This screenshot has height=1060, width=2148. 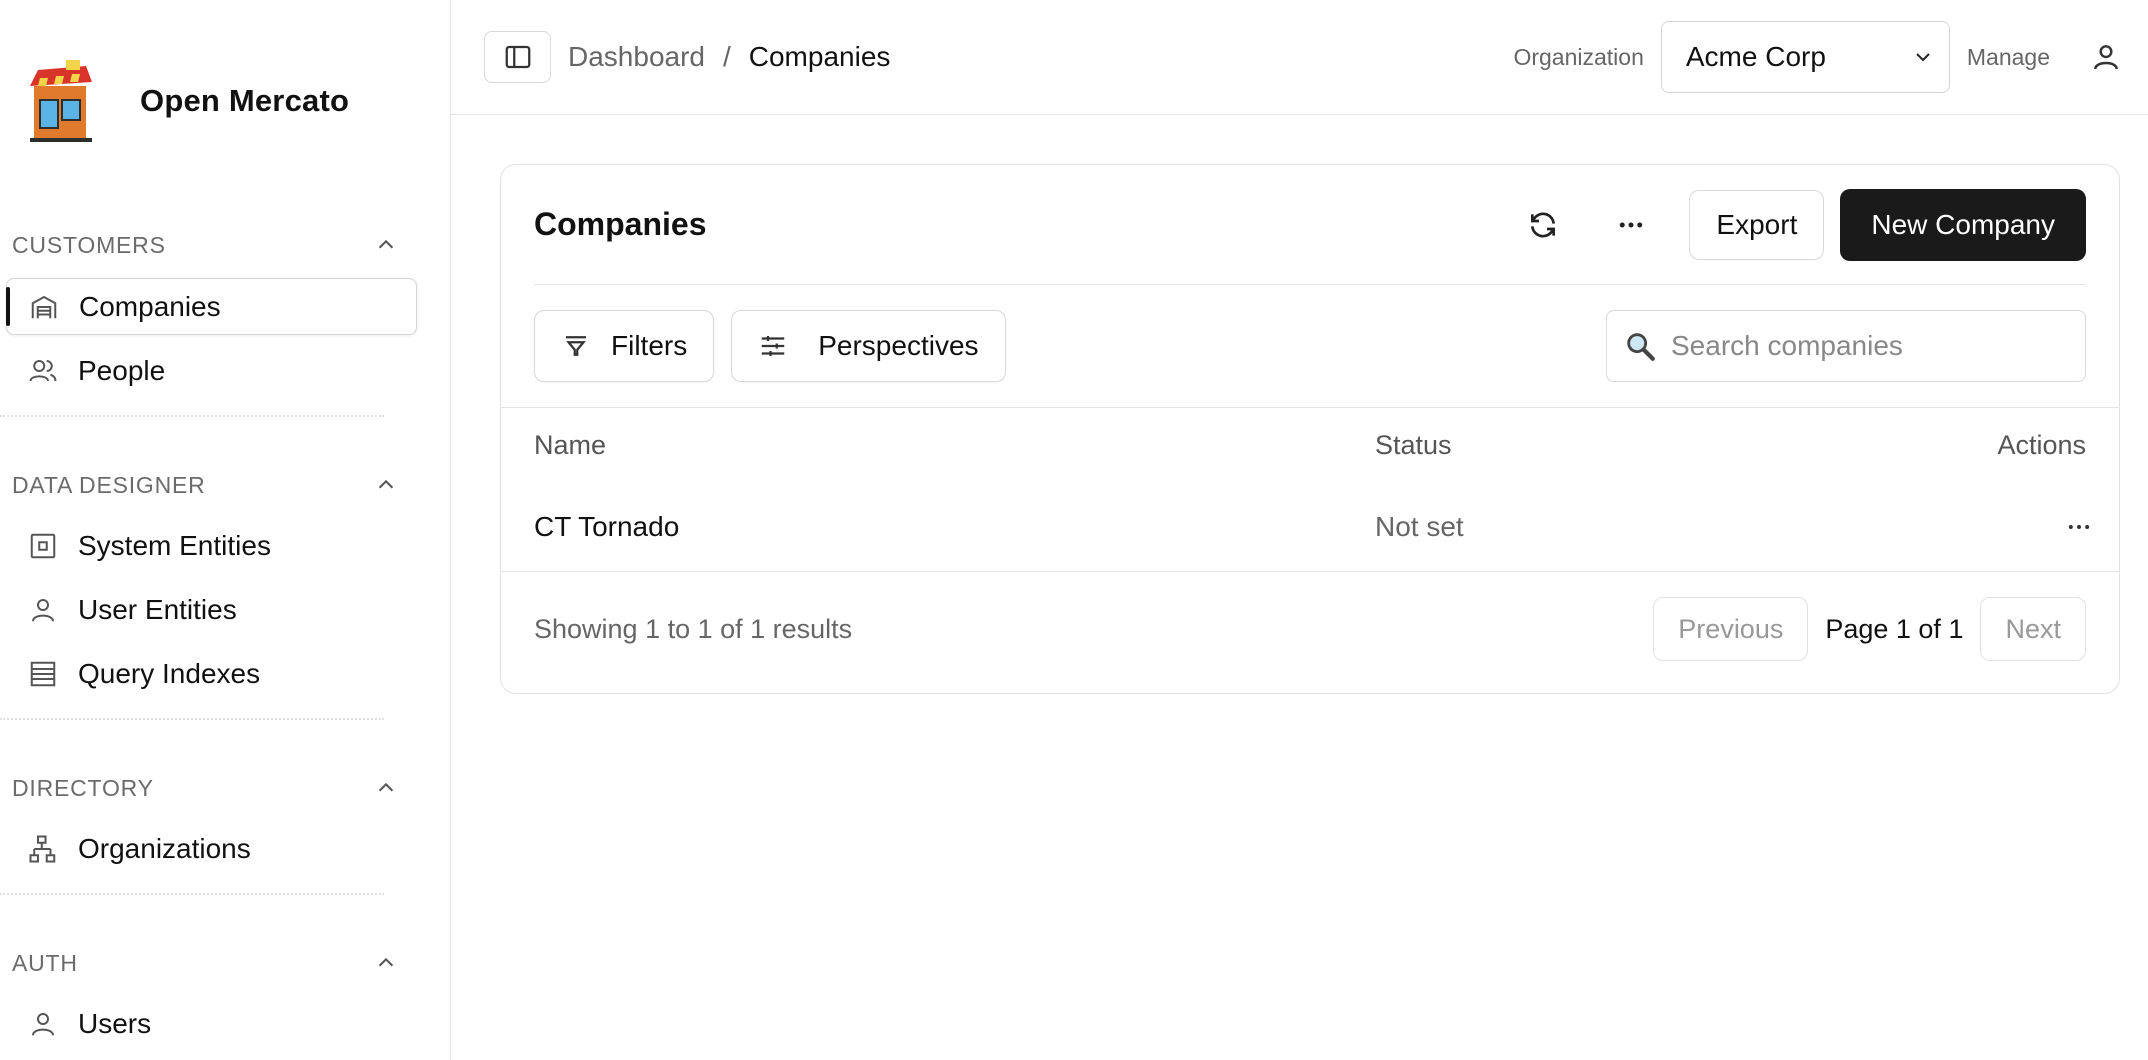 I want to click on perspectives-button: Perspectives, so click(x=868, y=346).